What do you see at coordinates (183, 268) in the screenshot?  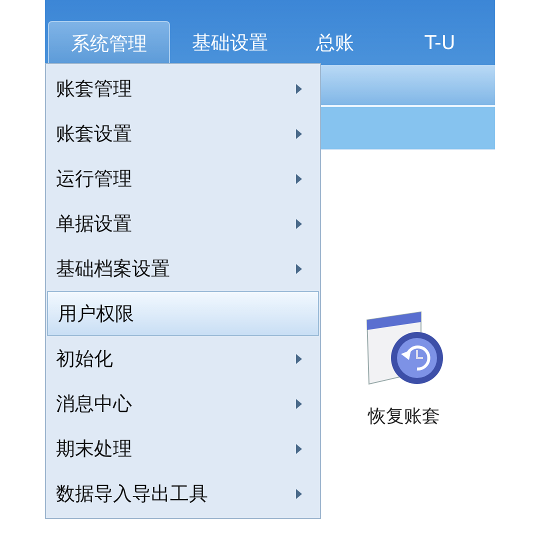 I see `menu-item: 基础档案设置` at bounding box center [183, 268].